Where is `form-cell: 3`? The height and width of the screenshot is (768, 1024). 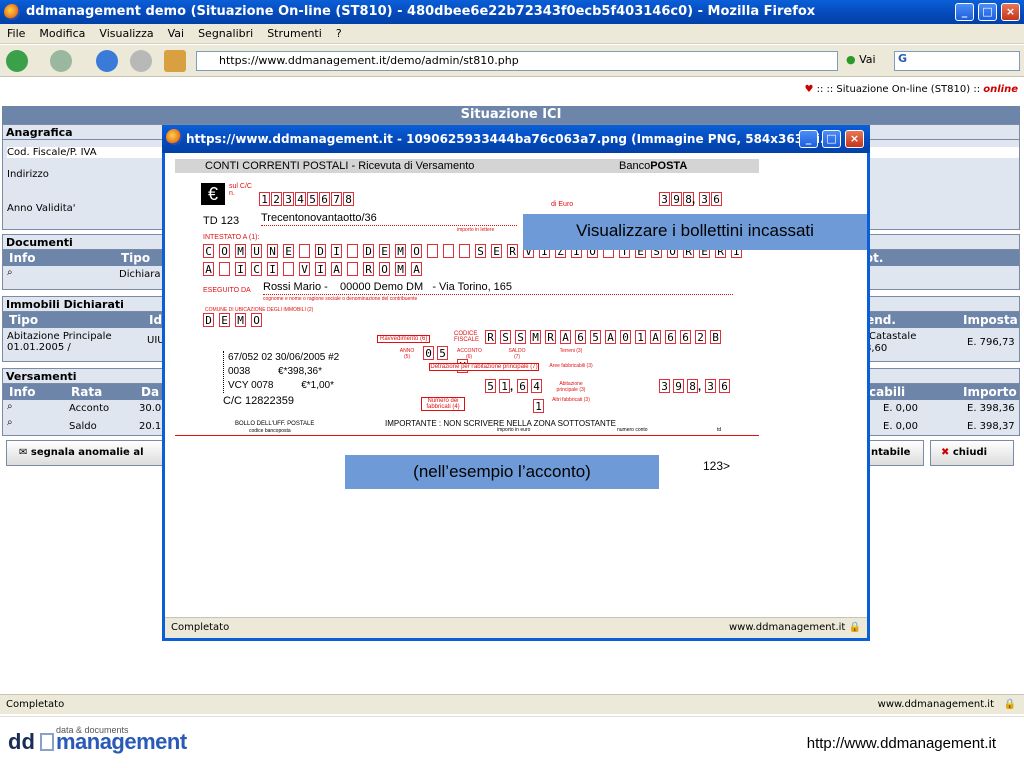 form-cell: 3 is located at coordinates (664, 386).